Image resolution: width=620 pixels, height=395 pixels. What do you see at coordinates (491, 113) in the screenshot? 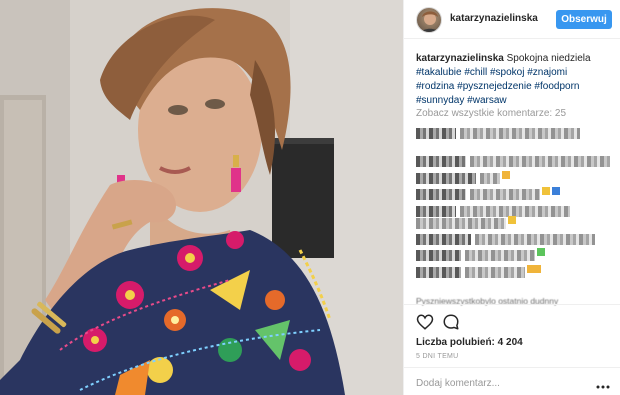
I see `view-all-comments-link: Zobacz wszystkie komentarze: 25` at bounding box center [491, 113].